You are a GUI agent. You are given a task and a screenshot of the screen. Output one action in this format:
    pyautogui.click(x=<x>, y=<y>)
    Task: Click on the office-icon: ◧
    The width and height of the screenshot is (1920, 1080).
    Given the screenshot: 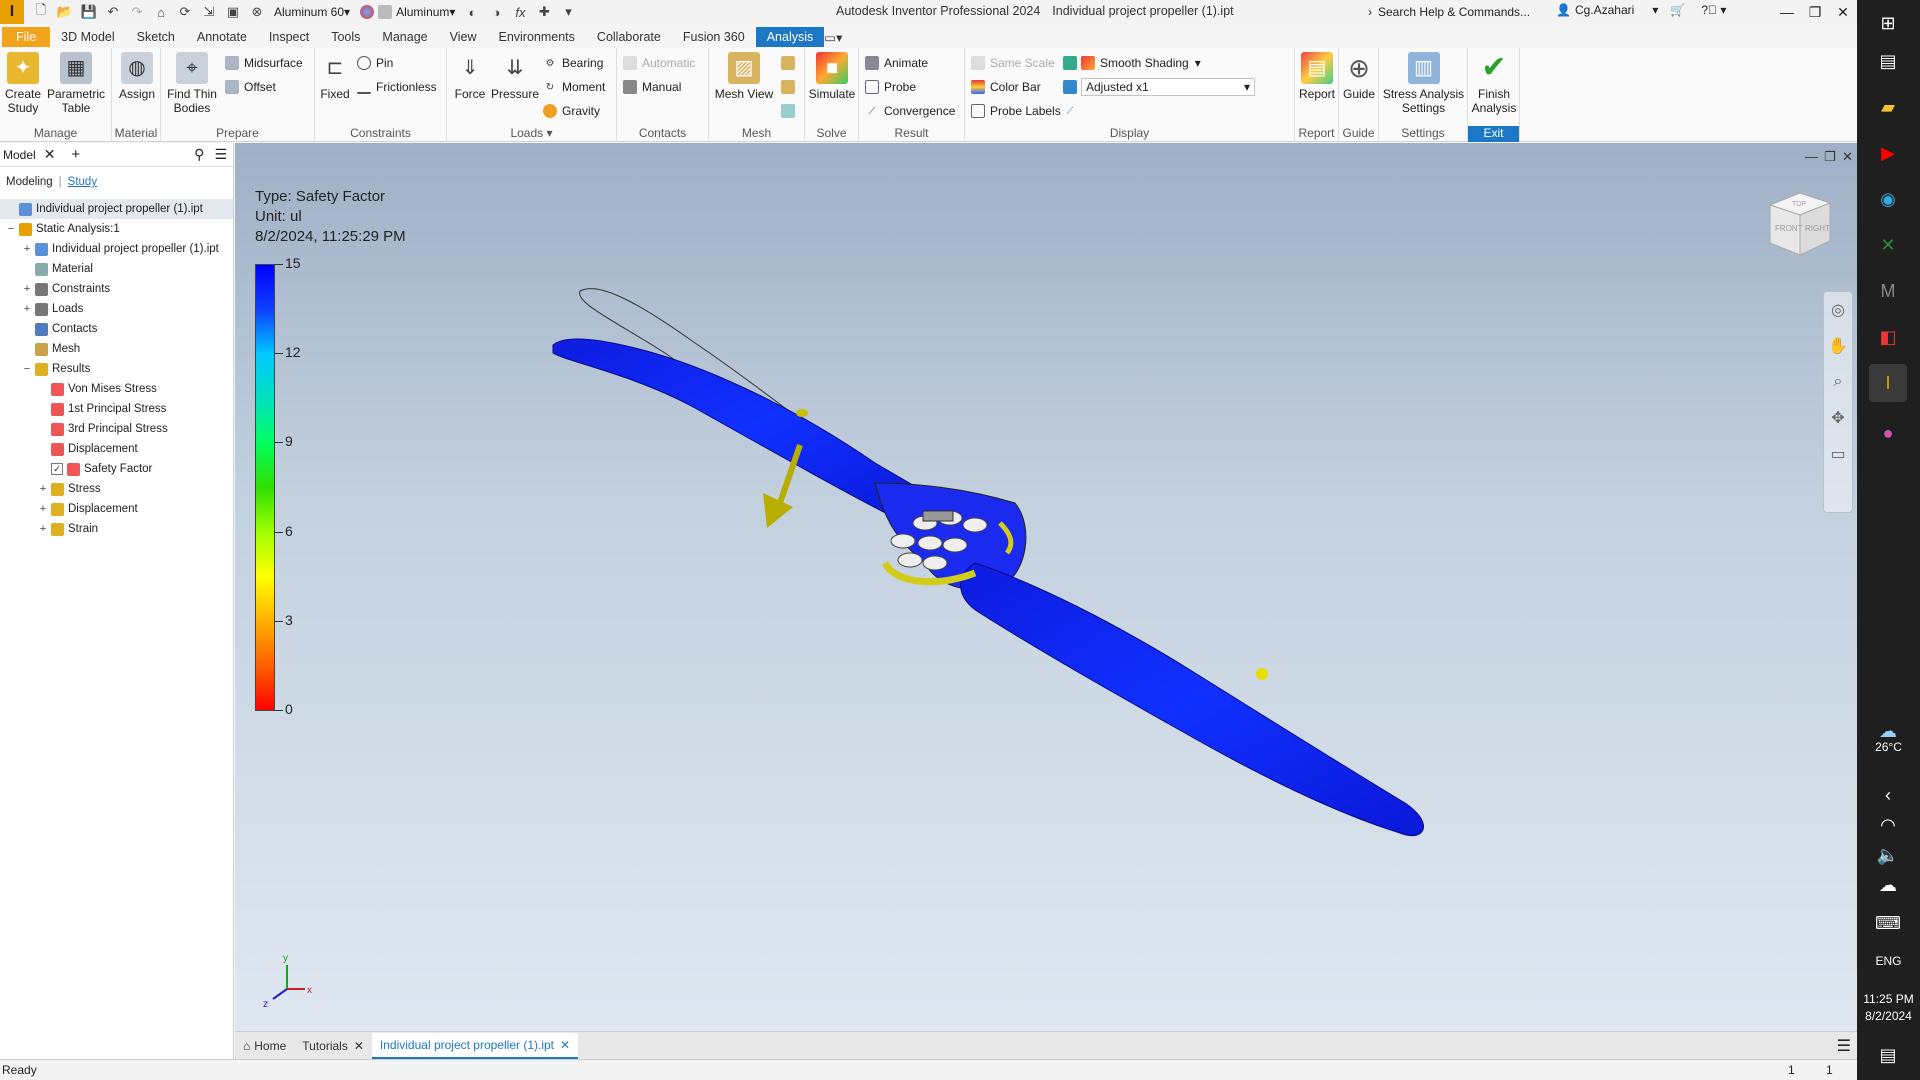 What is the action you would take?
    pyautogui.click(x=1888, y=337)
    